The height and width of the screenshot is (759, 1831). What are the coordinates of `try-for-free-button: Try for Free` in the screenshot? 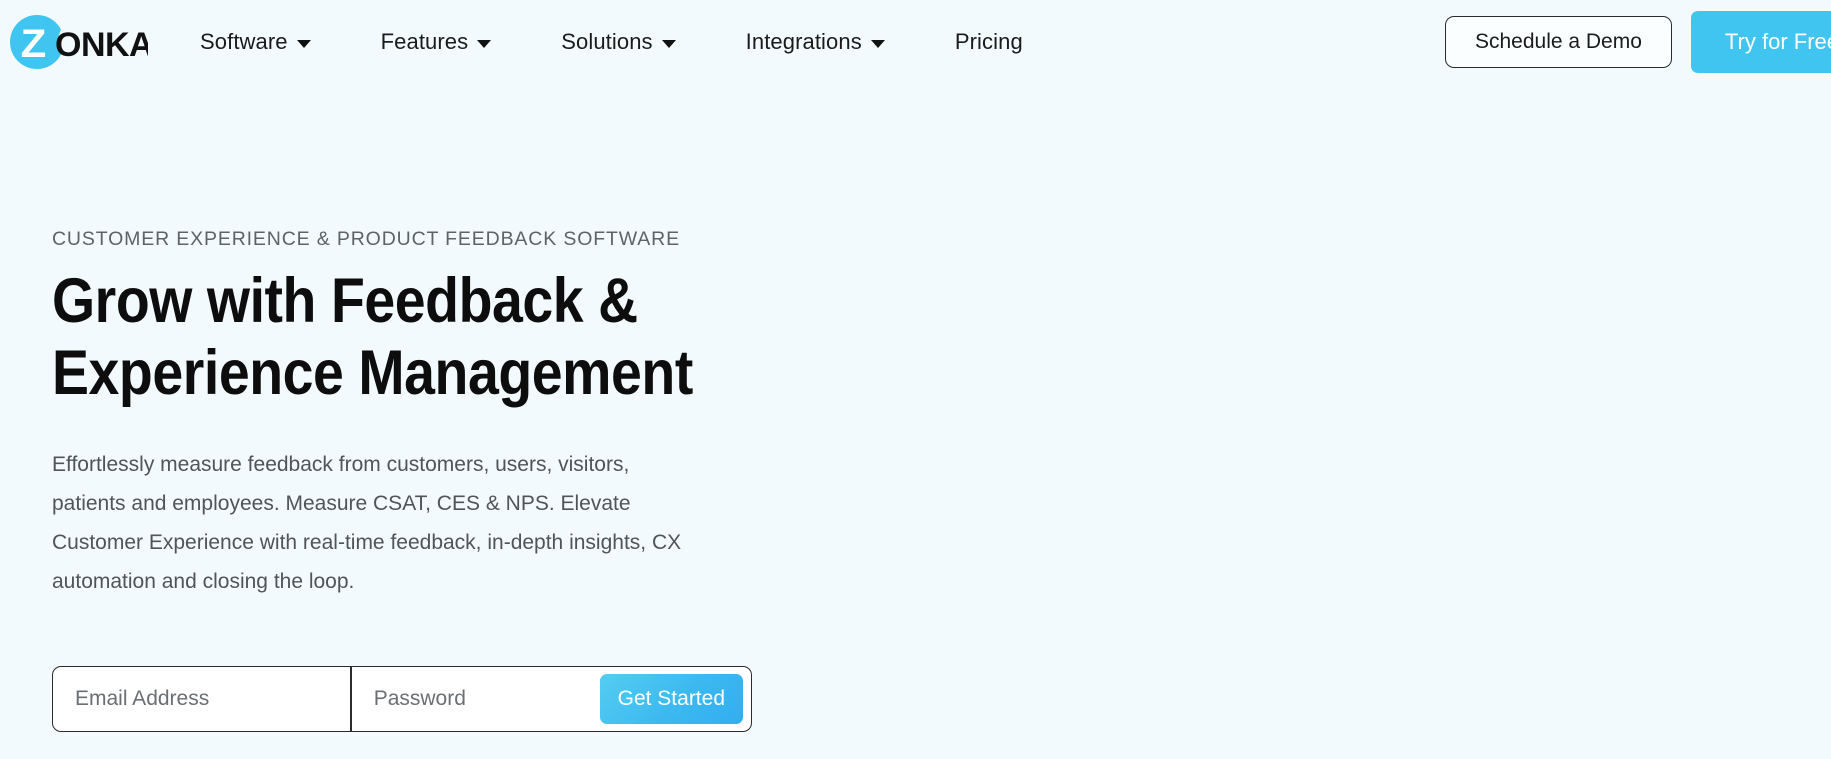 It's located at (1760, 42).